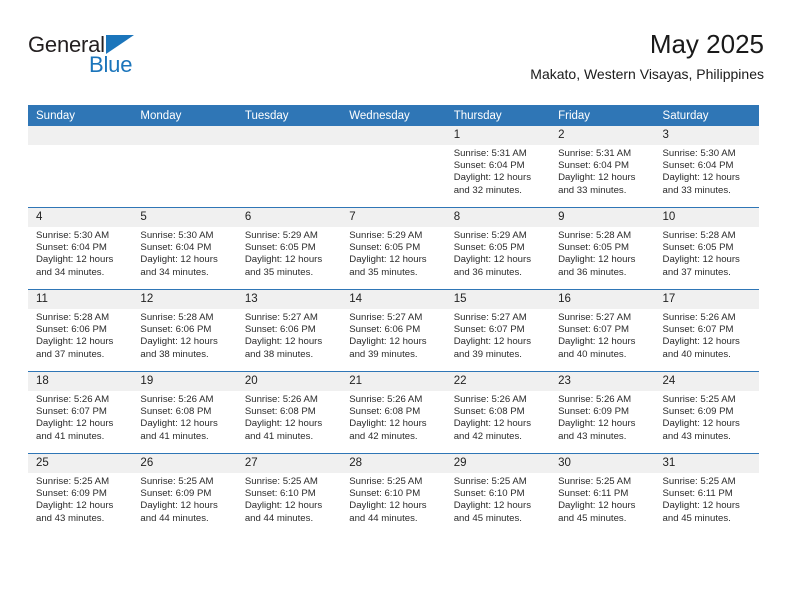  What do you see at coordinates (80, 463) in the screenshot?
I see `day-number: 25` at bounding box center [80, 463].